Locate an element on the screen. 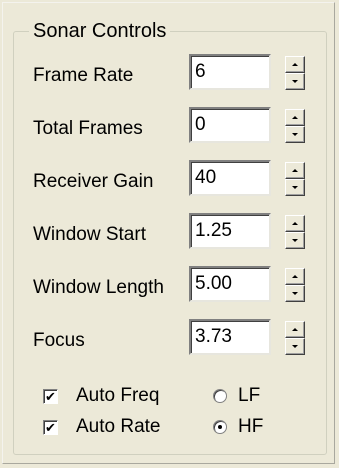 The width and height of the screenshot is (339, 468). window-start-input is located at coordinates (230, 231).